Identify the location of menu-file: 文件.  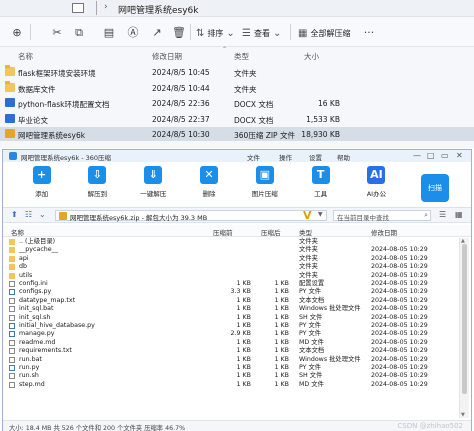
(253, 157).